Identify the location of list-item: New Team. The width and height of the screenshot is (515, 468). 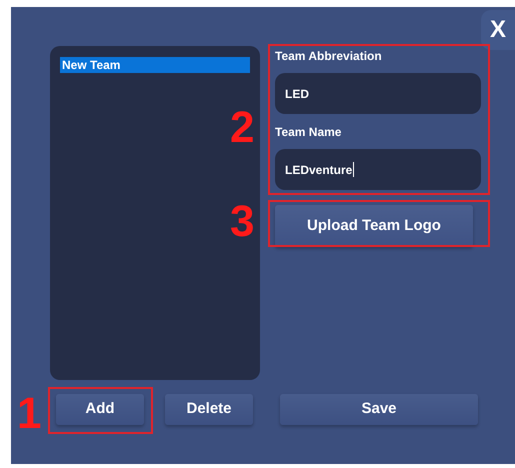
(155, 65).